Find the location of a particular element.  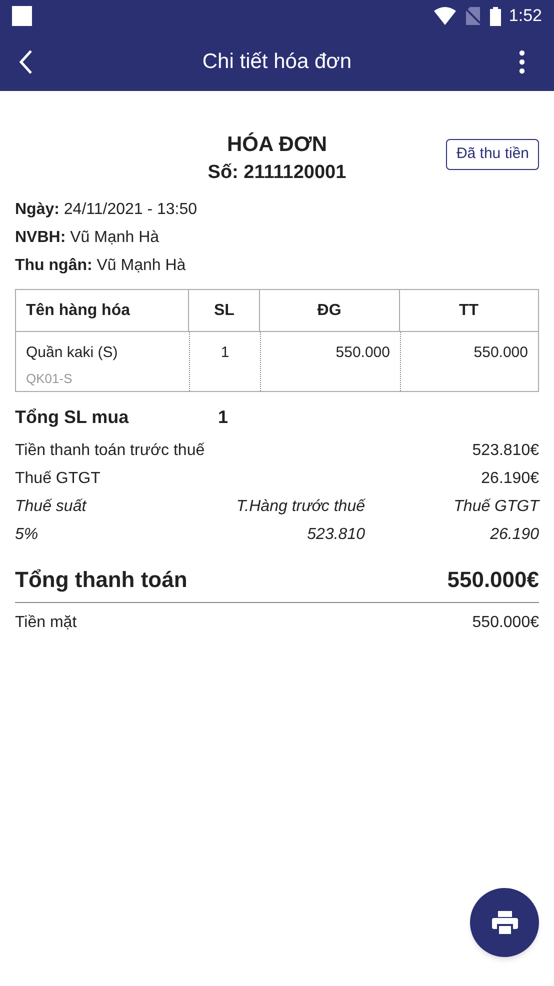

payment-method: Tiền mặt is located at coordinates (46, 623).